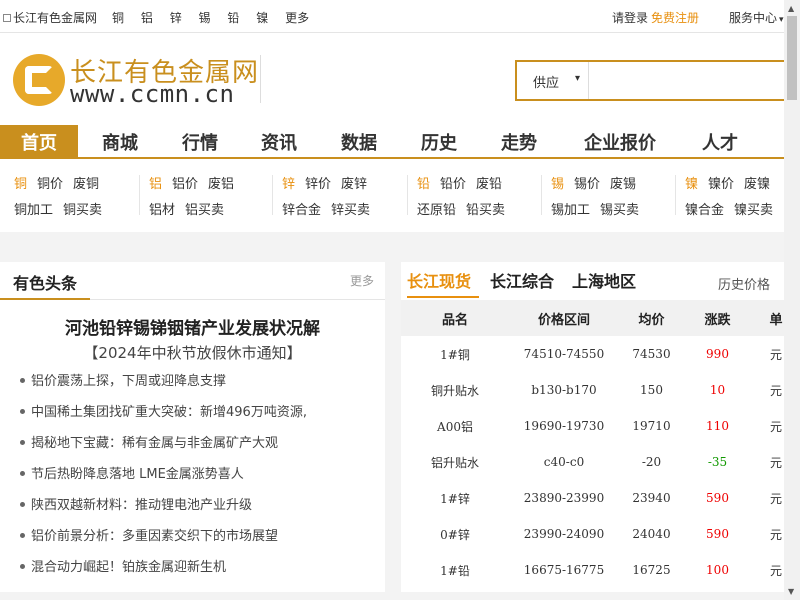  Describe the element at coordinates (176, 18) in the screenshot. I see `quick-link-zinc: 锌` at that location.